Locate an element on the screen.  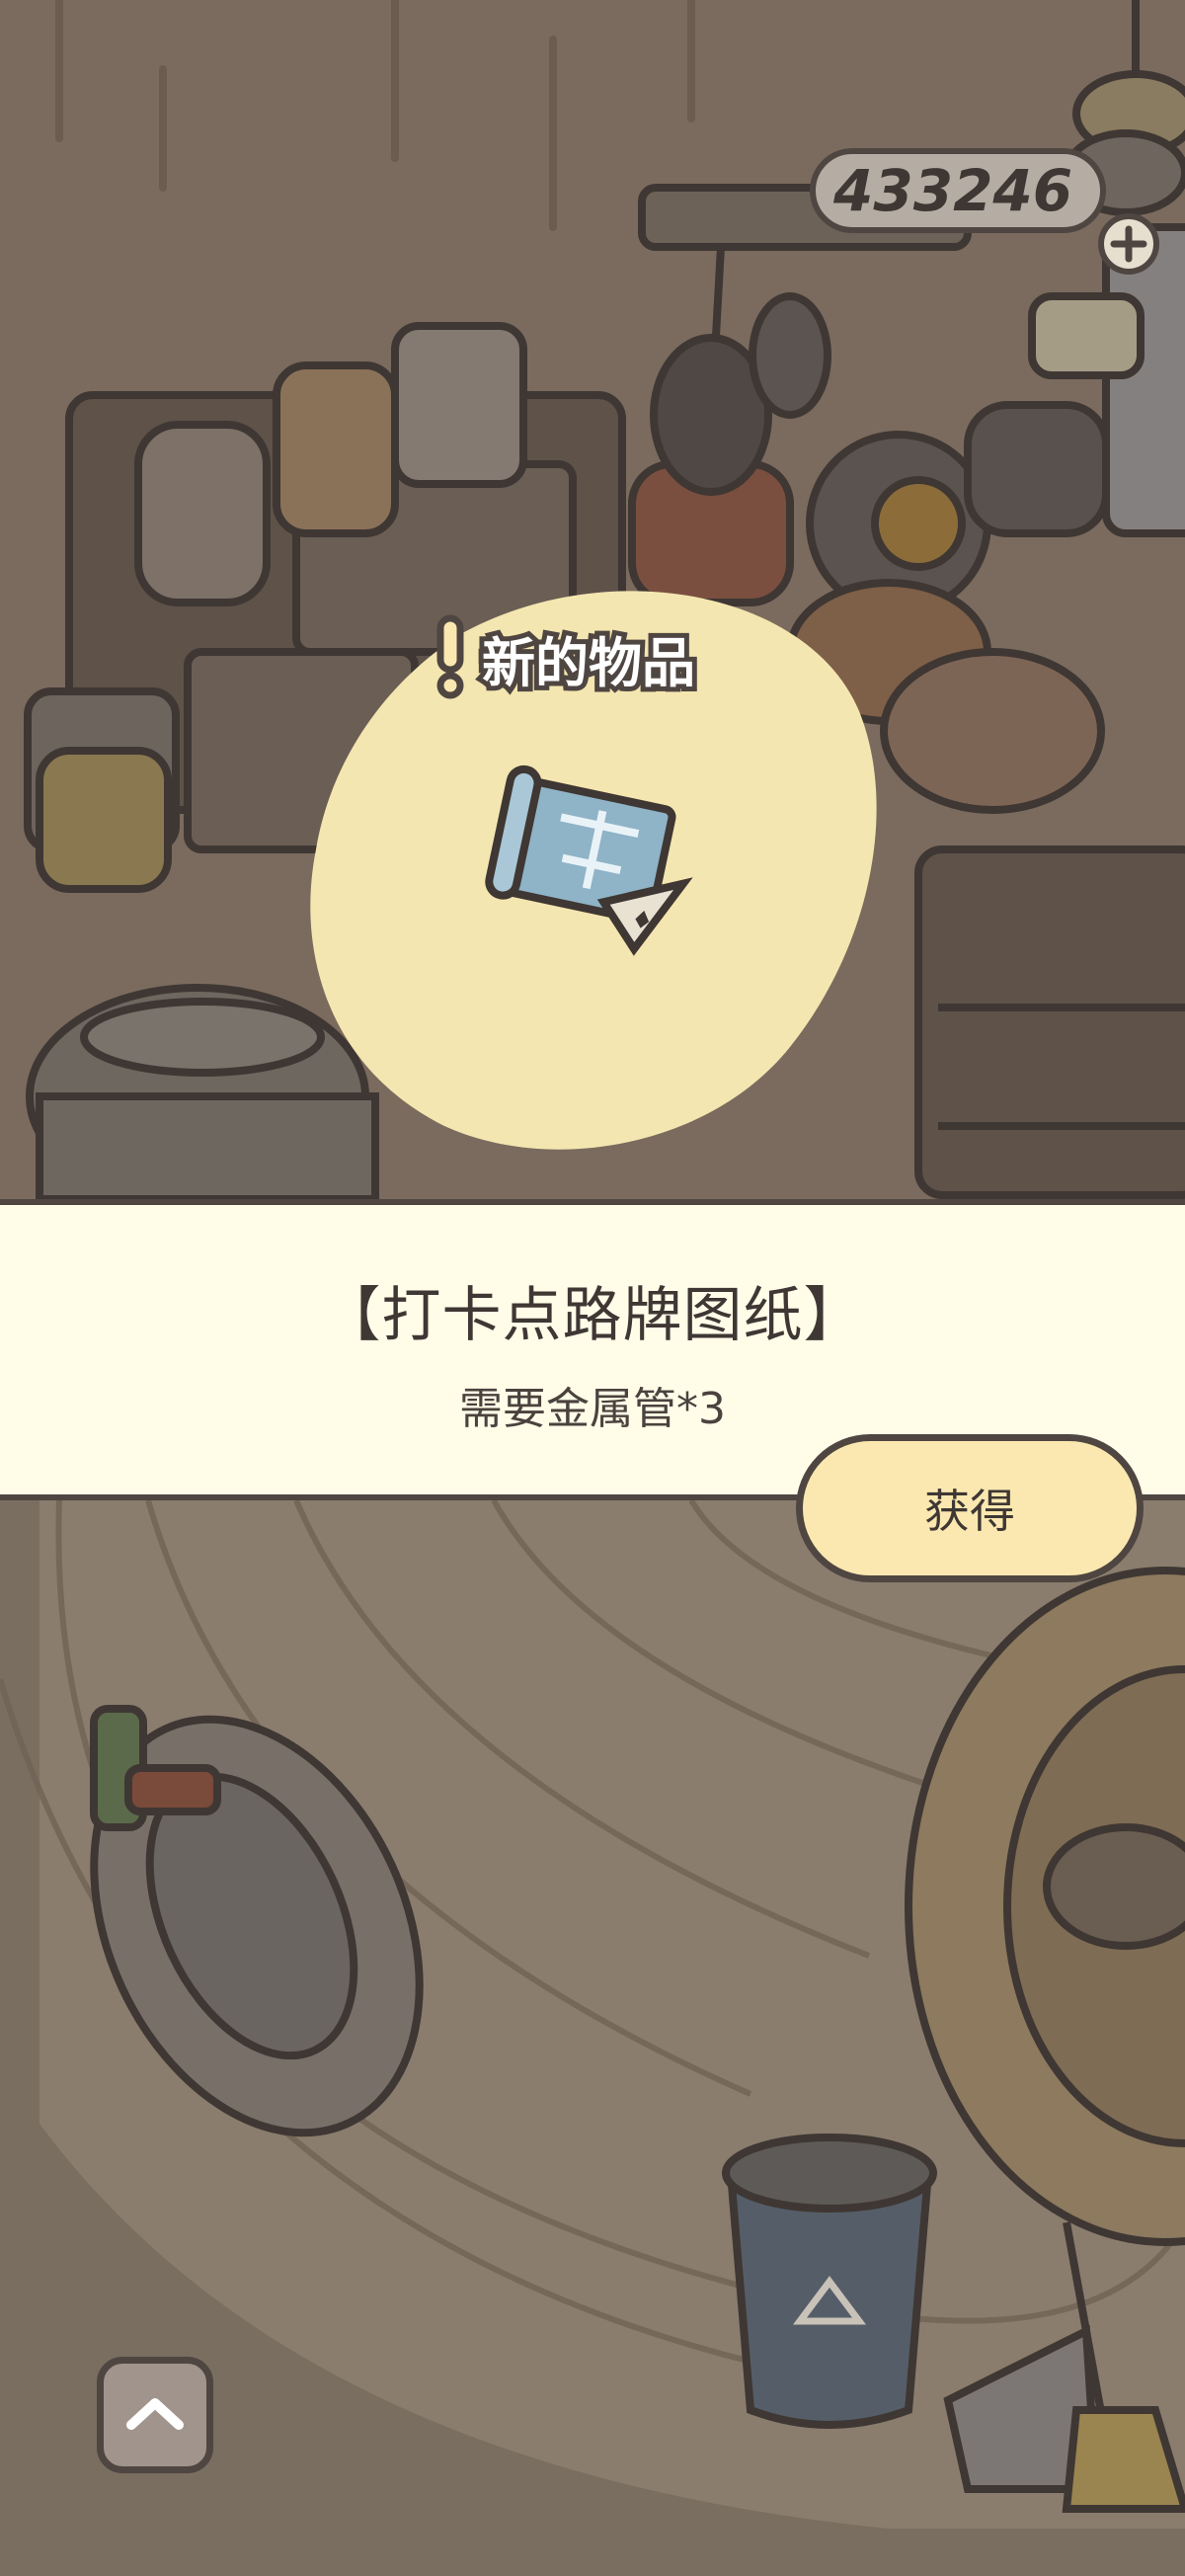
chevron-up-icon is located at coordinates (155, 2414).